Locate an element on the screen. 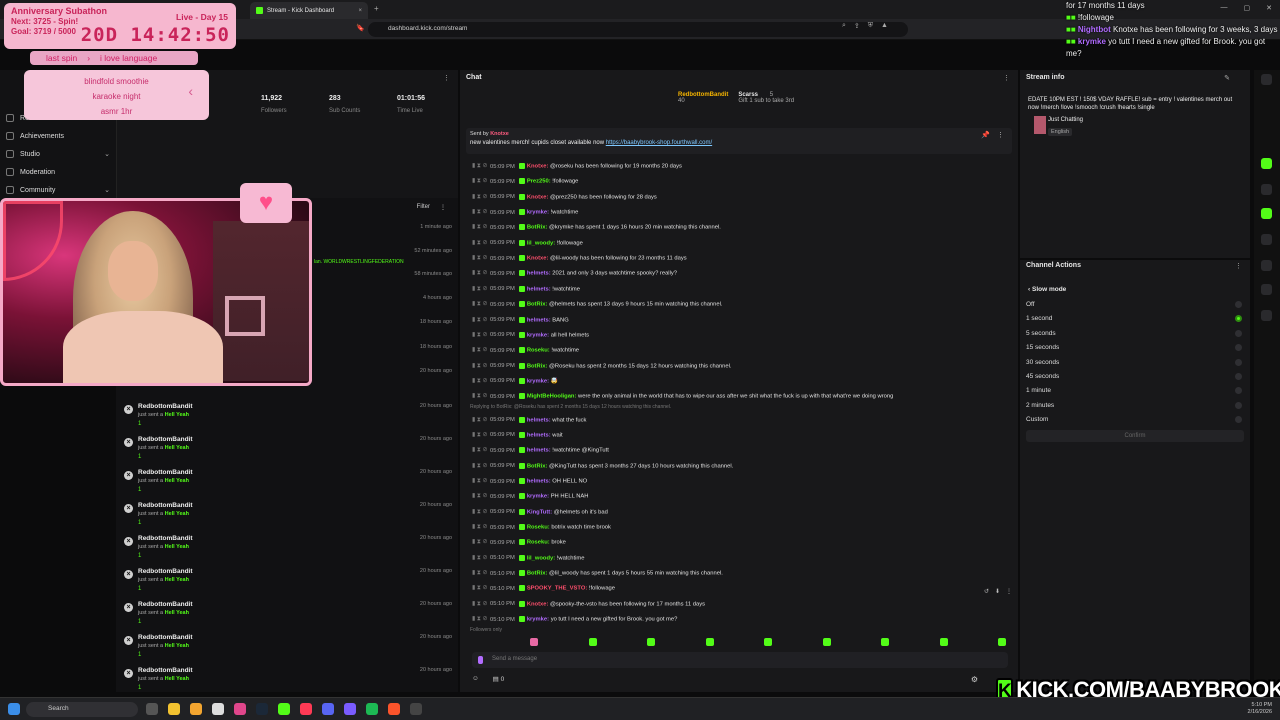 This screenshot has height=720, width=1280. sidebar-item-achievements: Achievements is located at coordinates (58, 136).